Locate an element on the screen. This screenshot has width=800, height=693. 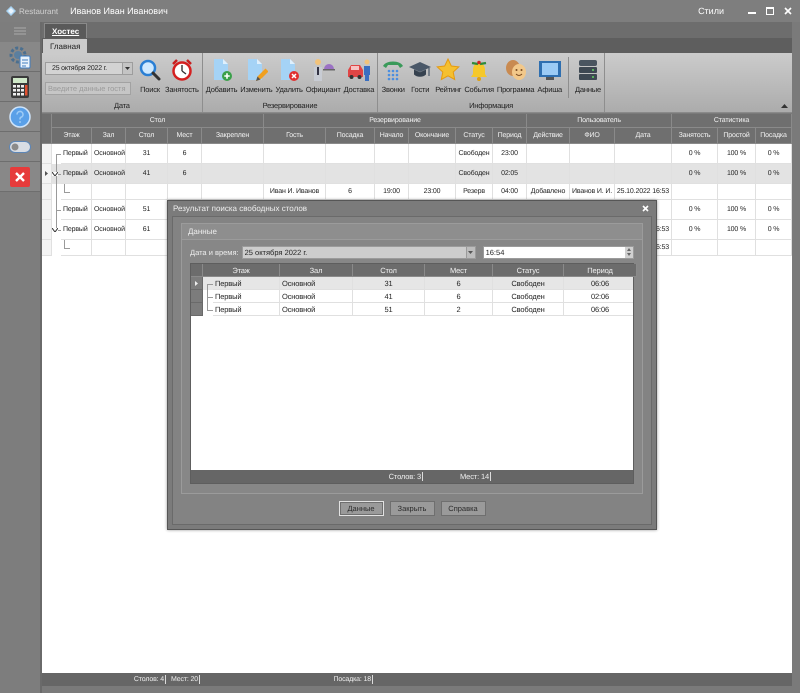
ribbon-tab: Главная is located at coordinates (65, 46).